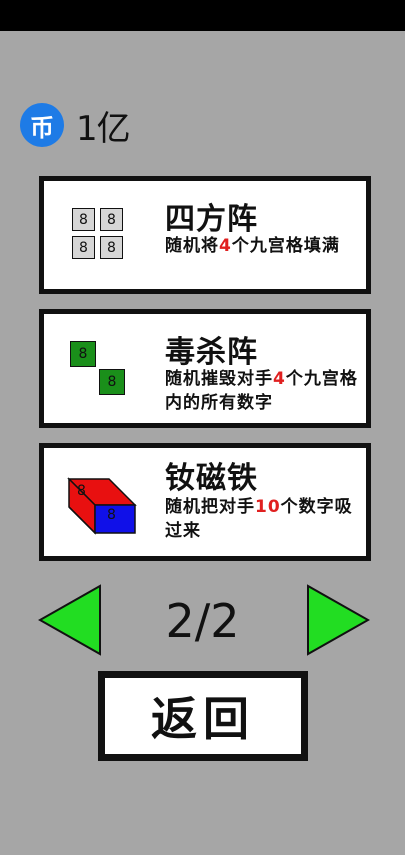 This screenshot has width=405, height=855. Describe the element at coordinates (69, 622) in the screenshot. I see `left-arrow-icon` at that location.